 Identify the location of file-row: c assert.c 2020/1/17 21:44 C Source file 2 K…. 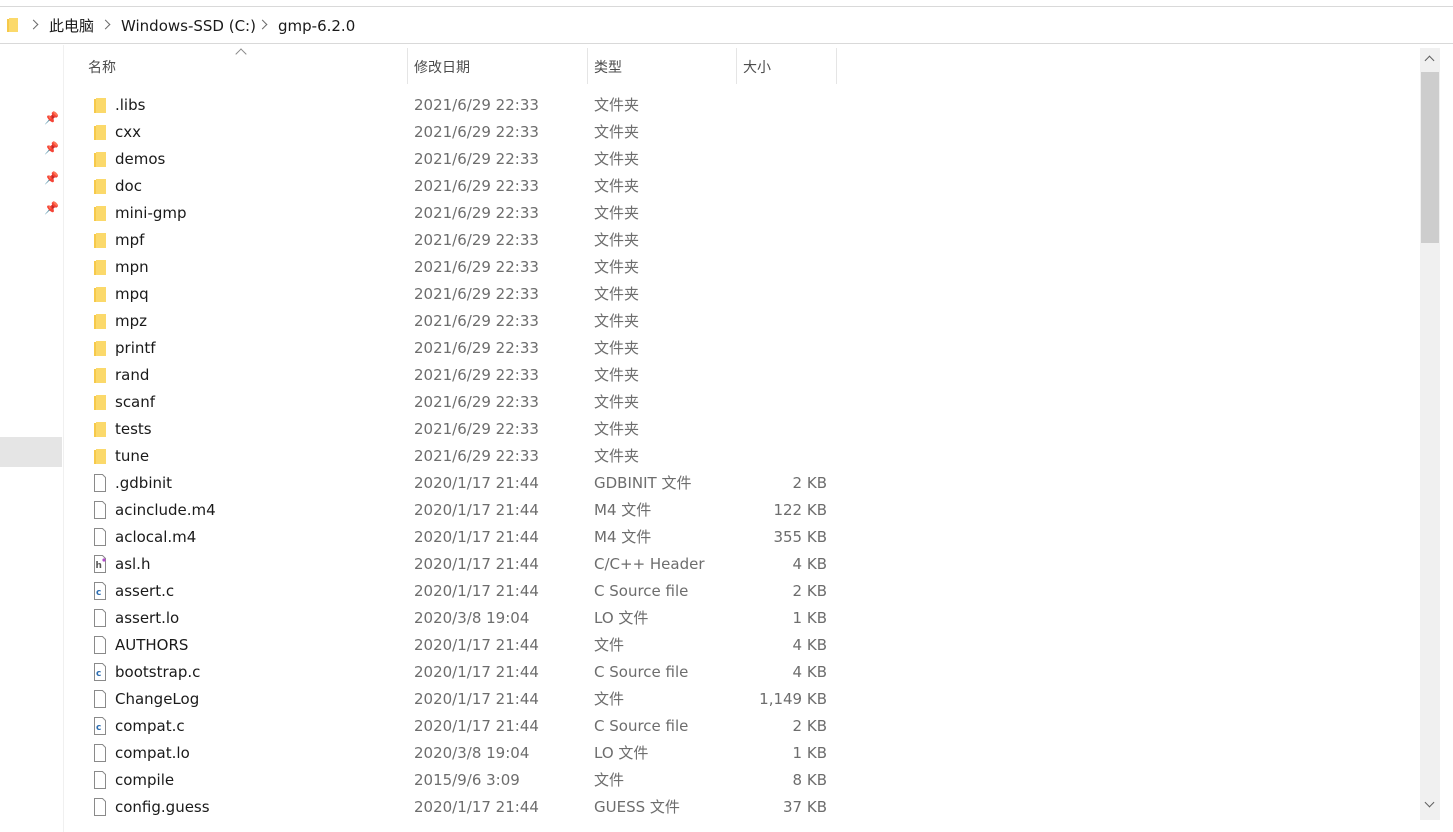
(466, 591).